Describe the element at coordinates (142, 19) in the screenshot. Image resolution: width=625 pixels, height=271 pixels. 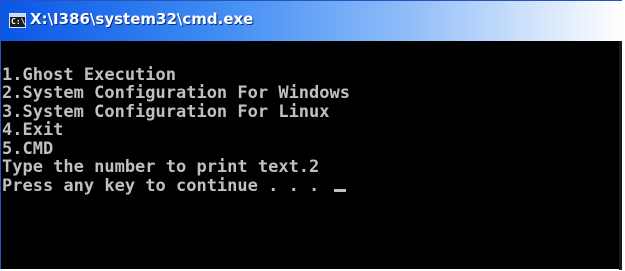
I see `window-title: X:\I386\system32\cmd.exe` at that location.